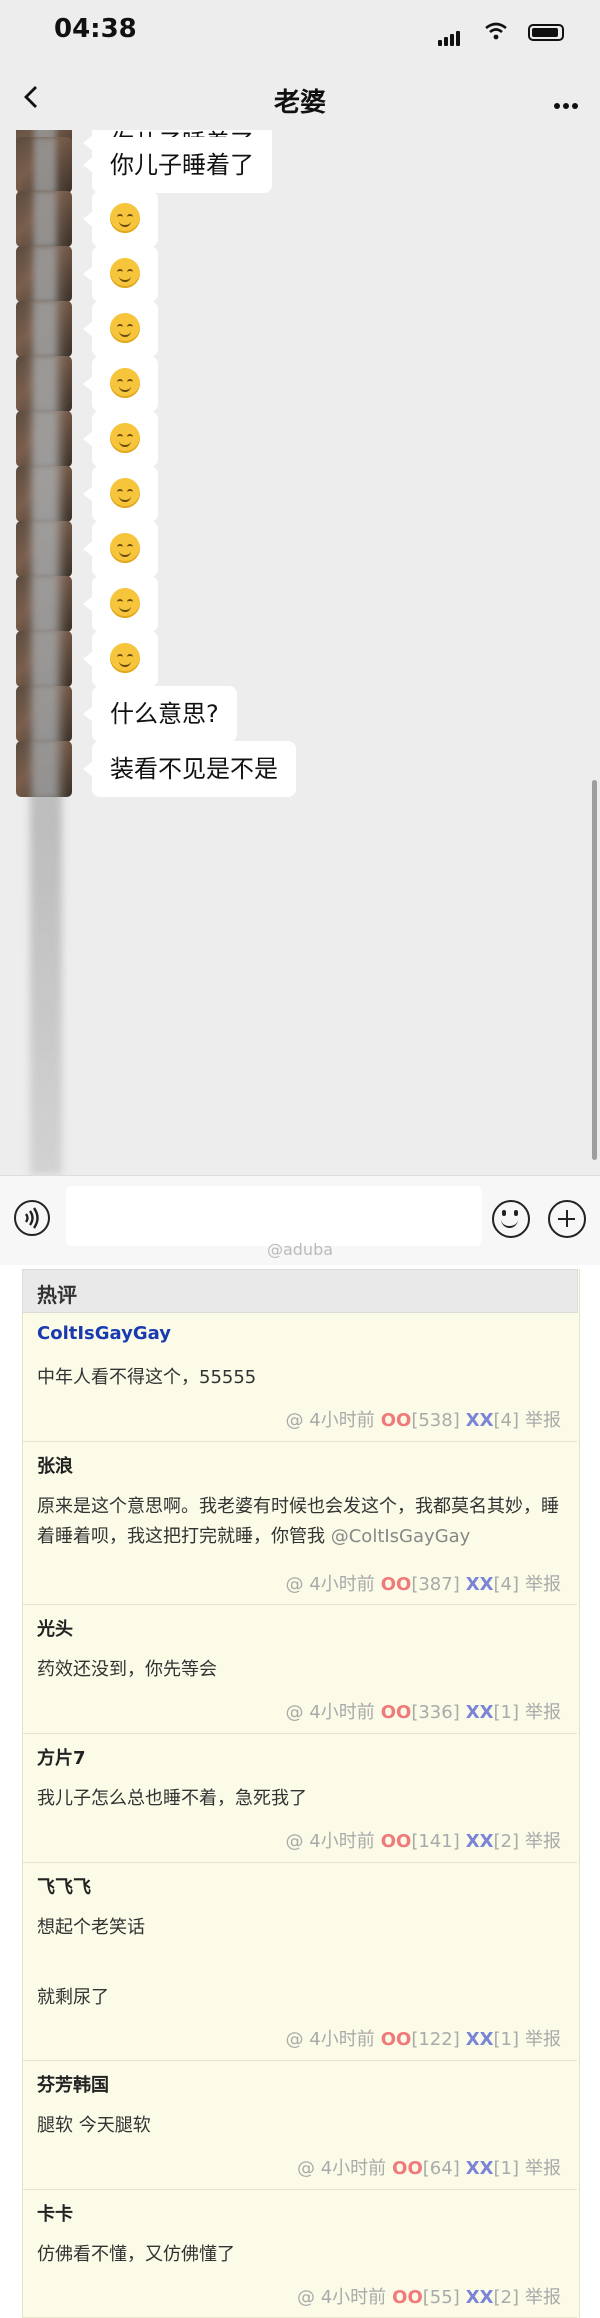  Describe the element at coordinates (435, 1712) in the screenshot. I see `upvote-count: [336]` at that location.